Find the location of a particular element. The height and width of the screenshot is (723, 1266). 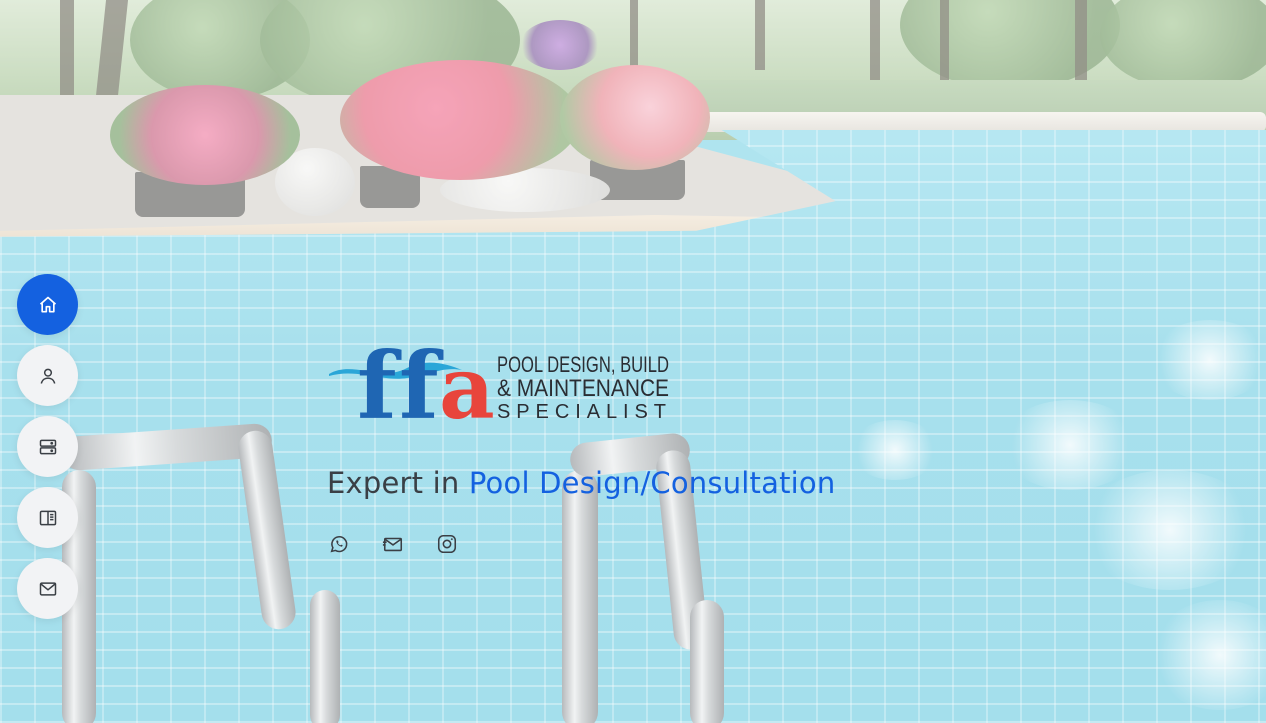

instagram-icon is located at coordinates (447, 544).